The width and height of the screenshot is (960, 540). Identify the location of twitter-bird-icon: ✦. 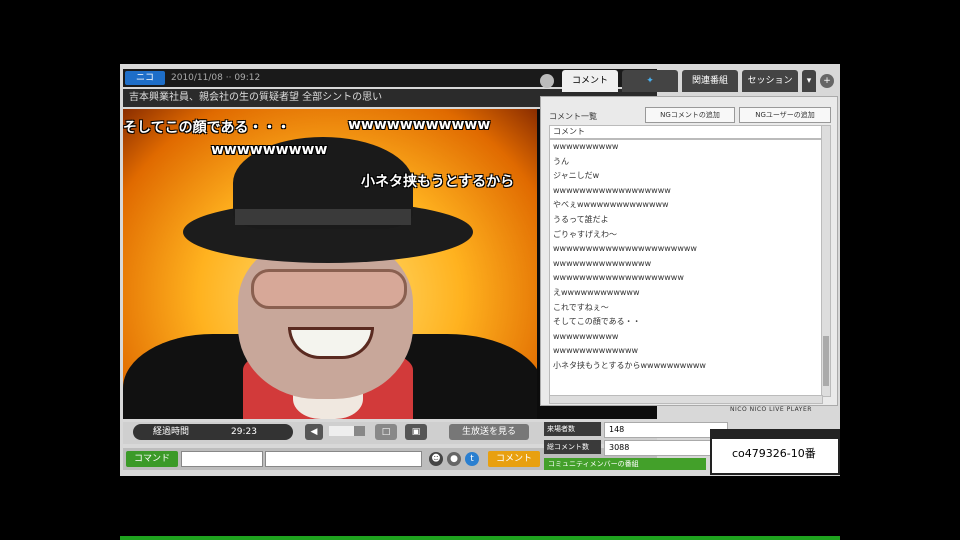
(650, 81).